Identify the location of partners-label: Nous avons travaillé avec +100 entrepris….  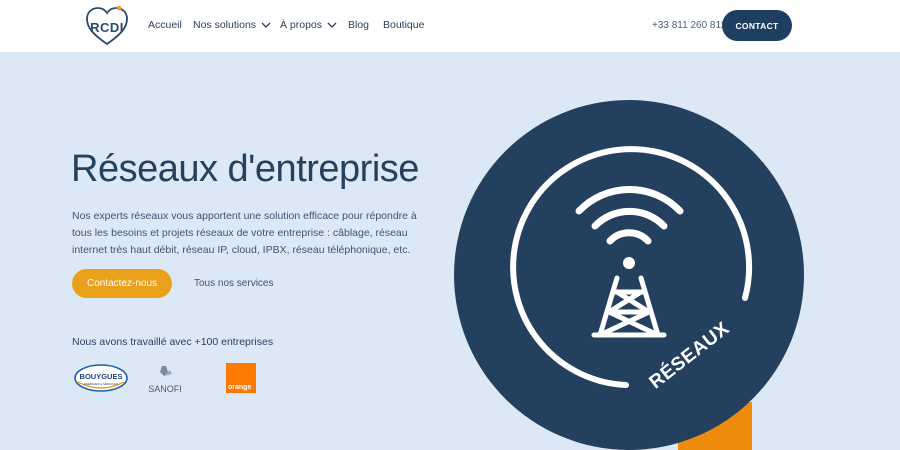
(173, 342).